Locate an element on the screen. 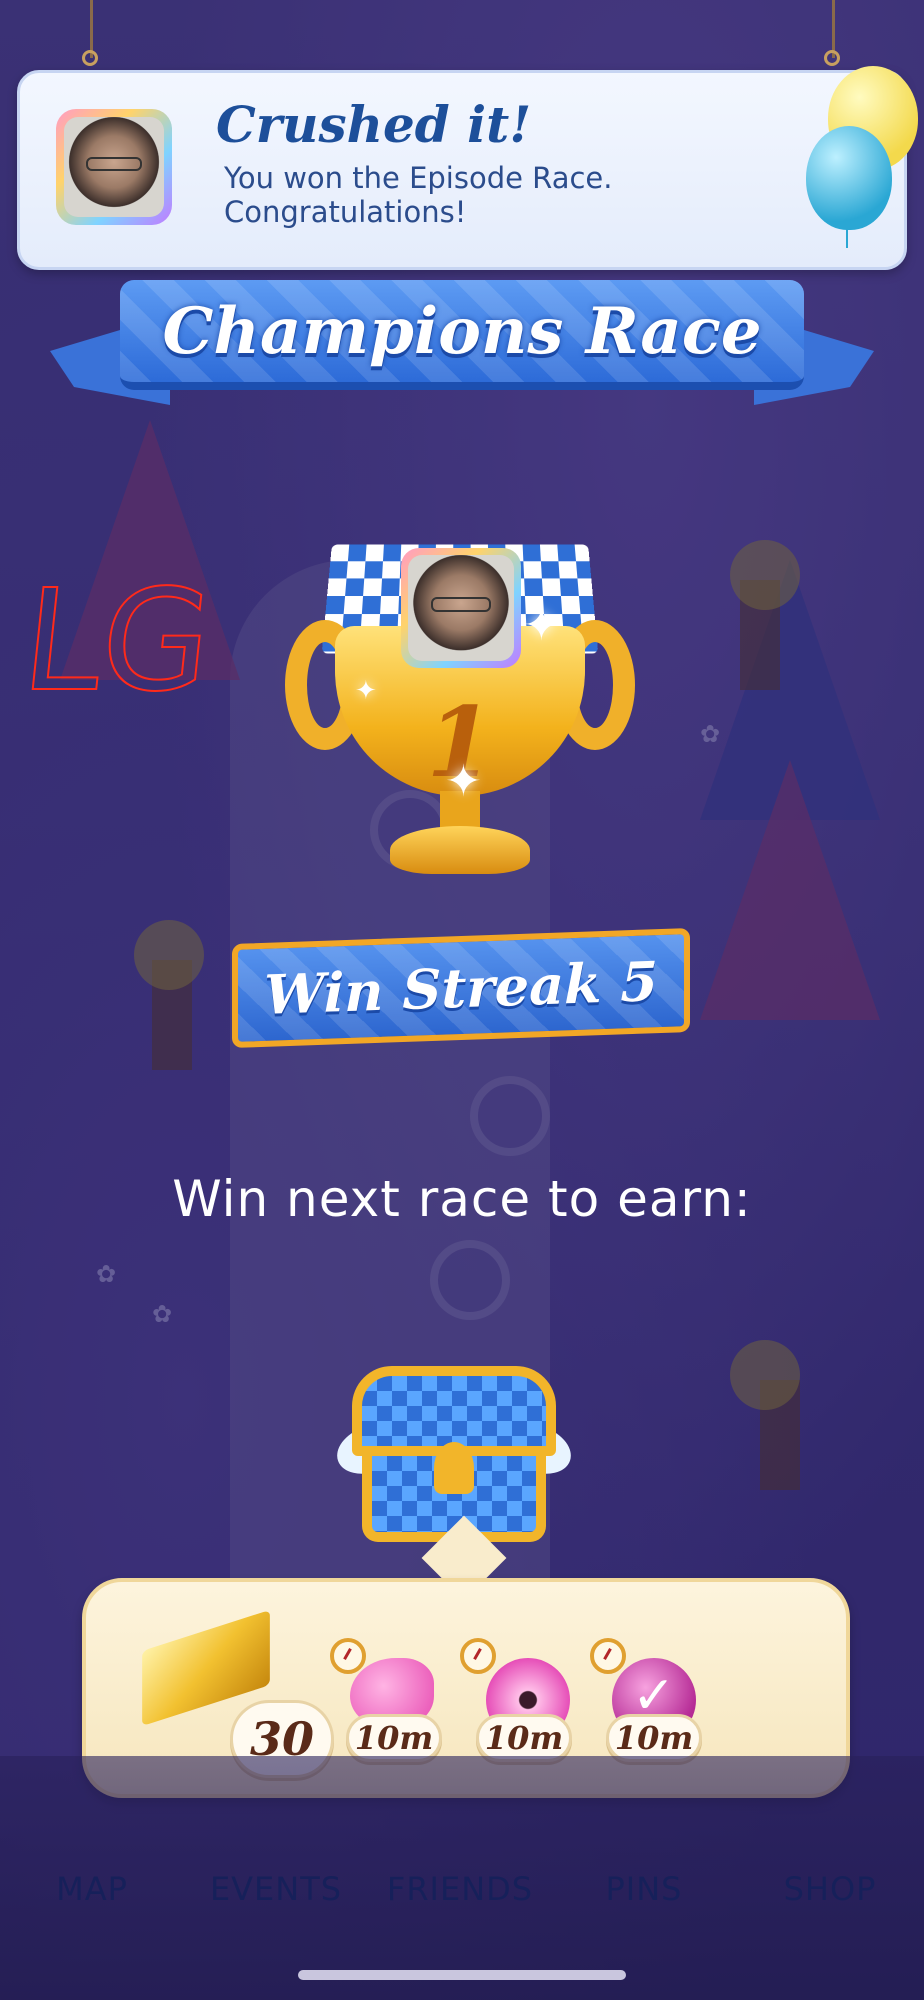 The width and height of the screenshot is (924, 2000). blue-balloon-icon is located at coordinates (849, 178).